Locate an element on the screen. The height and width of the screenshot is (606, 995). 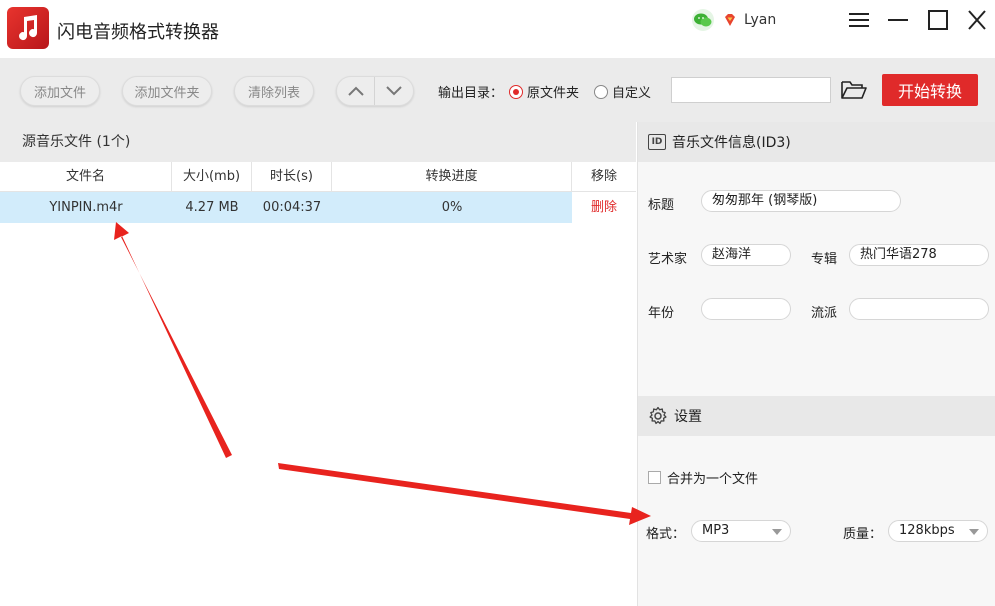
user-area: Lyan is located at coordinates (733, 20).